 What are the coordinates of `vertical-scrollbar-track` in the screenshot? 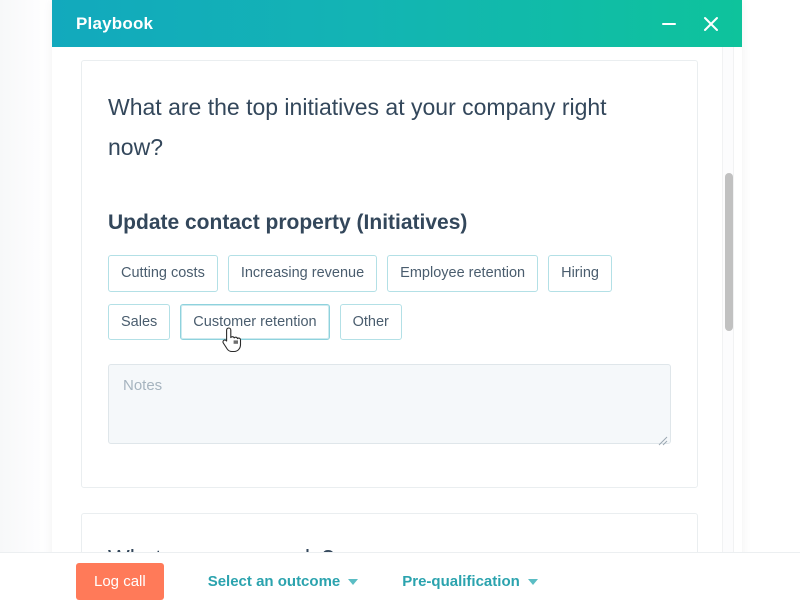 It's located at (728, 299).